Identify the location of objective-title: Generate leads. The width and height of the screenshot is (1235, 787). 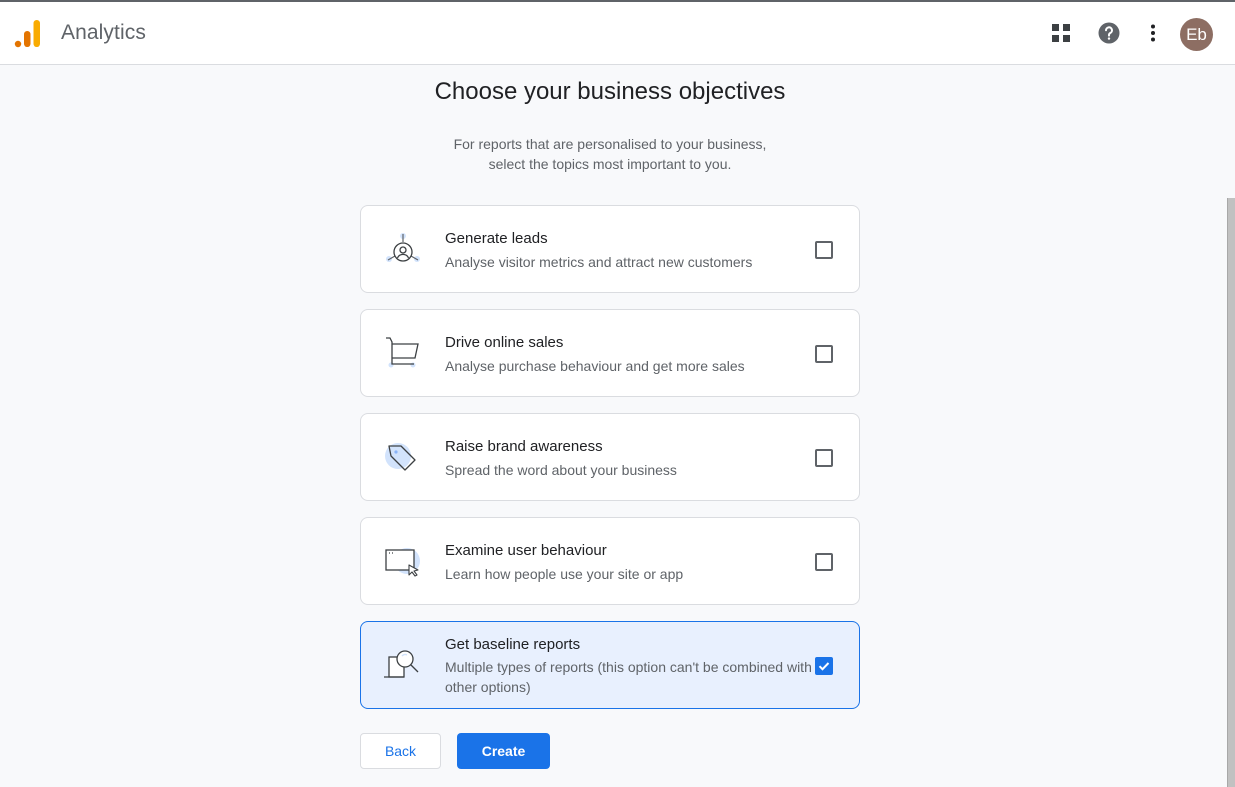
(496, 238).